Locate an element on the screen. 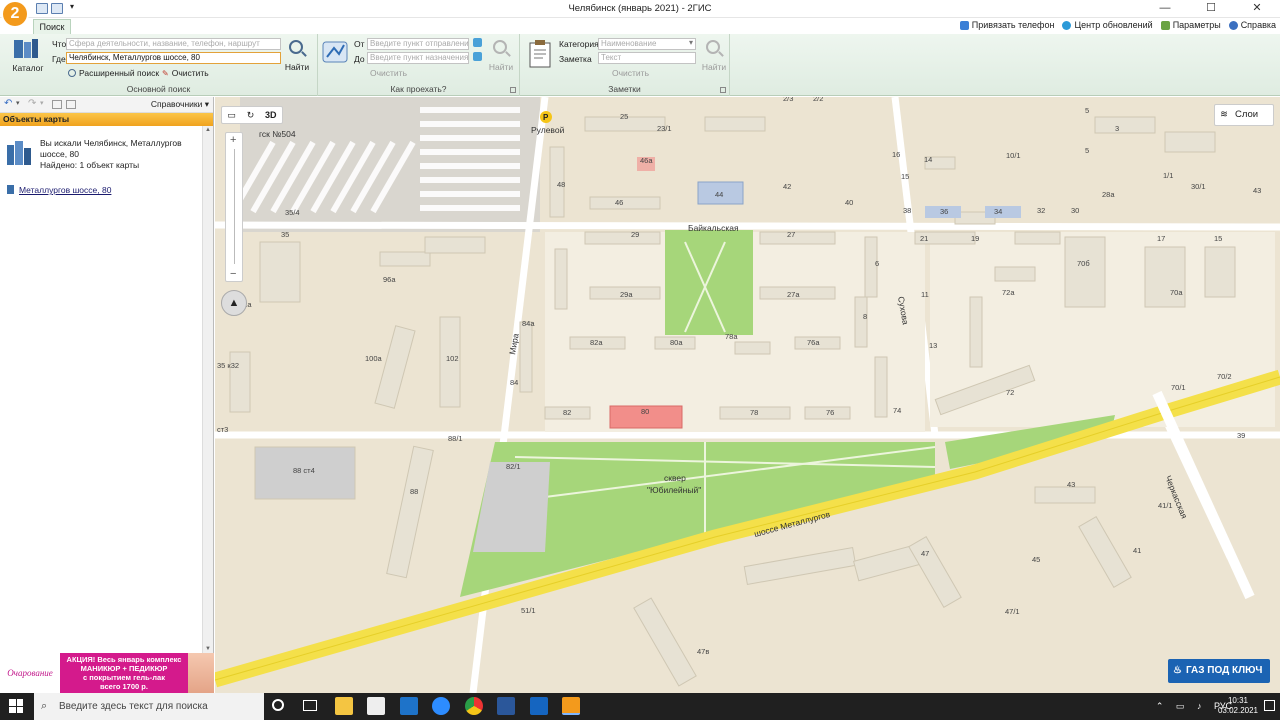  zoom-icon is located at coordinates (441, 706).